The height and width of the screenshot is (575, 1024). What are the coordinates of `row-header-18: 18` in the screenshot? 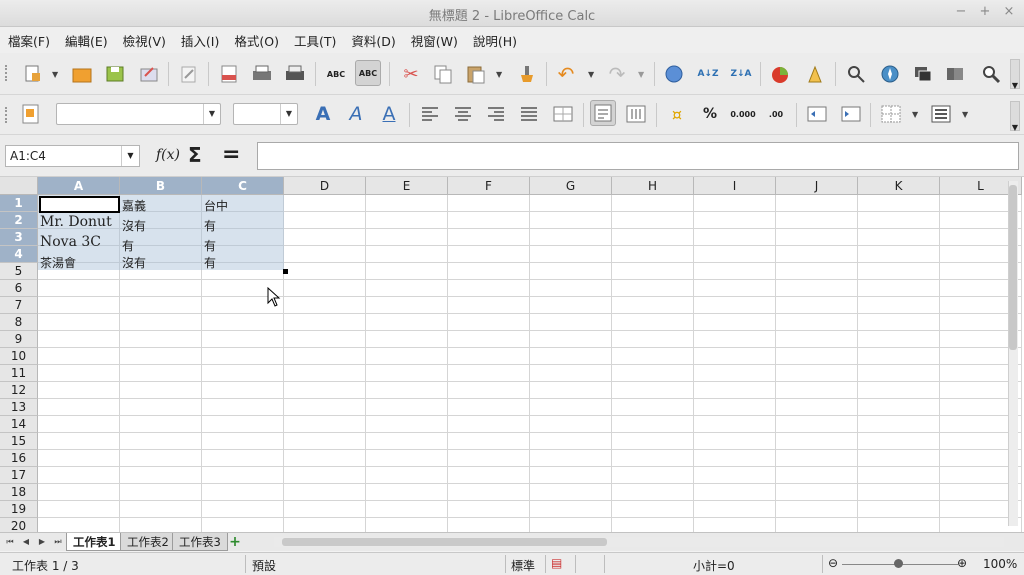 It's located at (19, 492).